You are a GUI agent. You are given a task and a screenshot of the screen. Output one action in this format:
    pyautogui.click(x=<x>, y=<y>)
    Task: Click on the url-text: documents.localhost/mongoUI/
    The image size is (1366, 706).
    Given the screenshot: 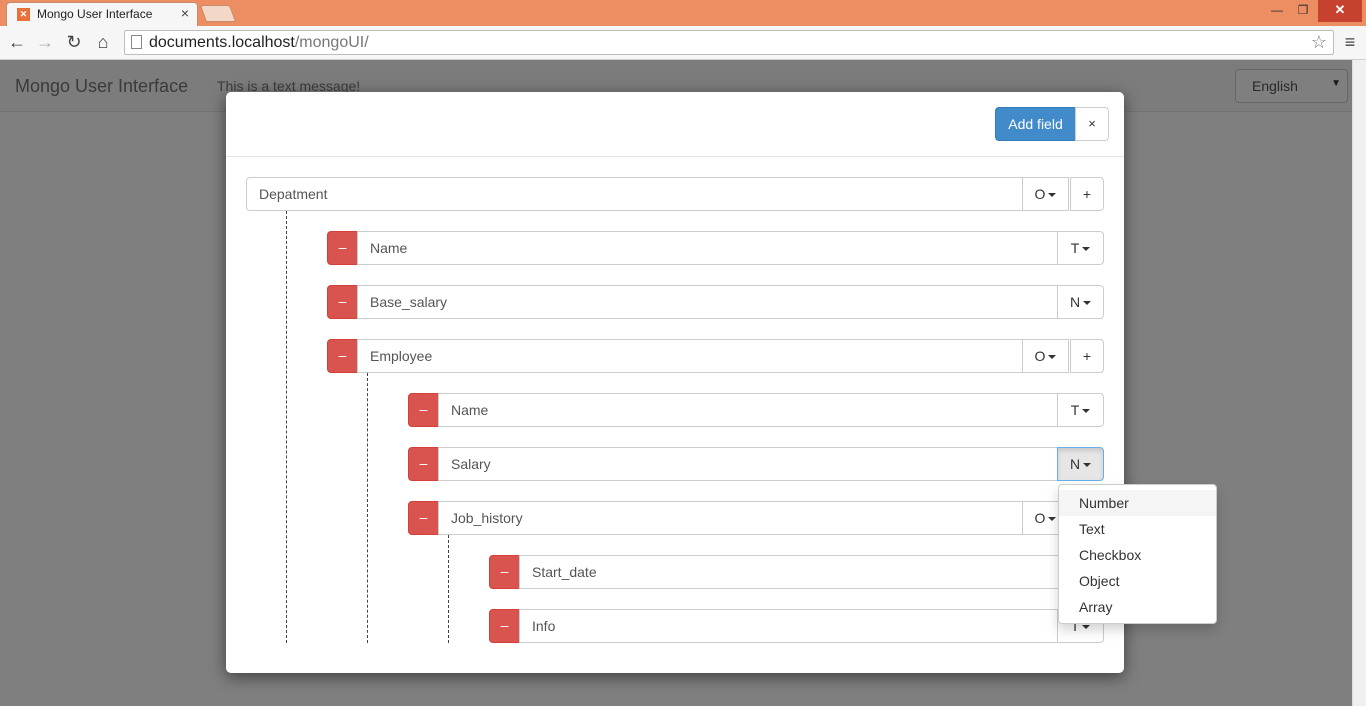 What is the action you would take?
    pyautogui.click(x=259, y=43)
    